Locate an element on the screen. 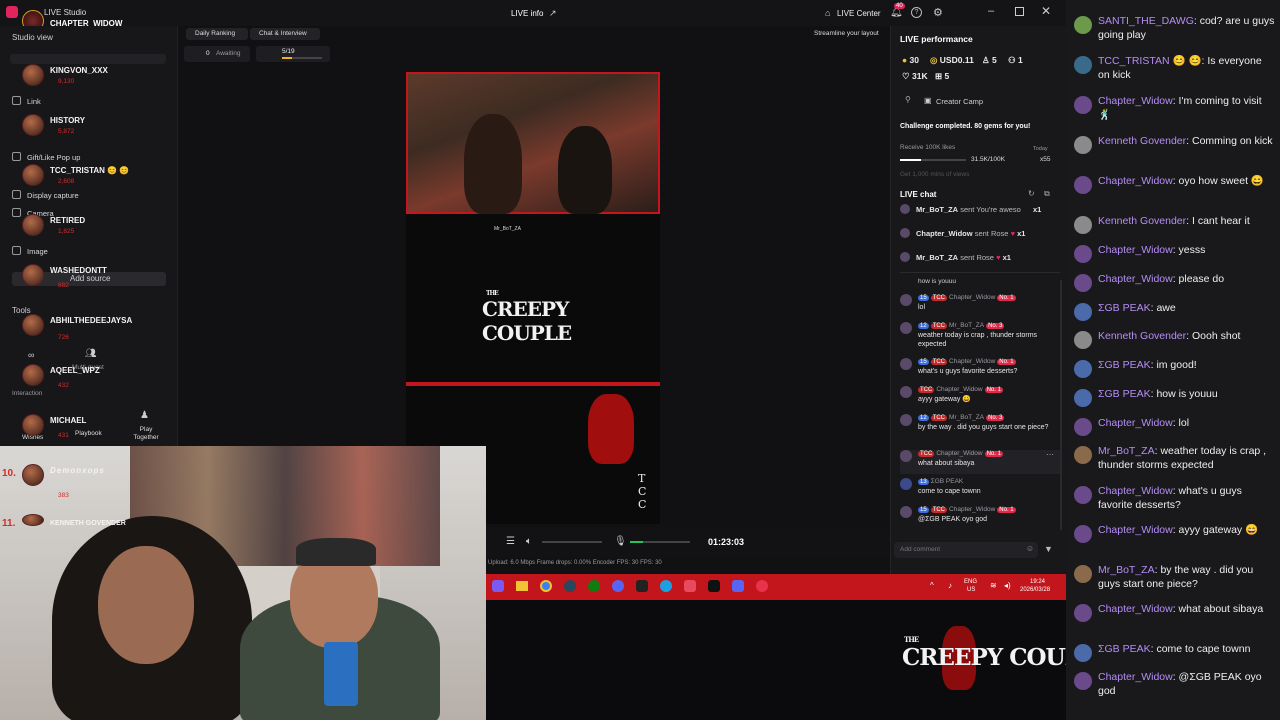 The image size is (1280, 720). gift-row: Mr_BoT_ZA sent You're aweso x1 is located at coordinates (970, 209).